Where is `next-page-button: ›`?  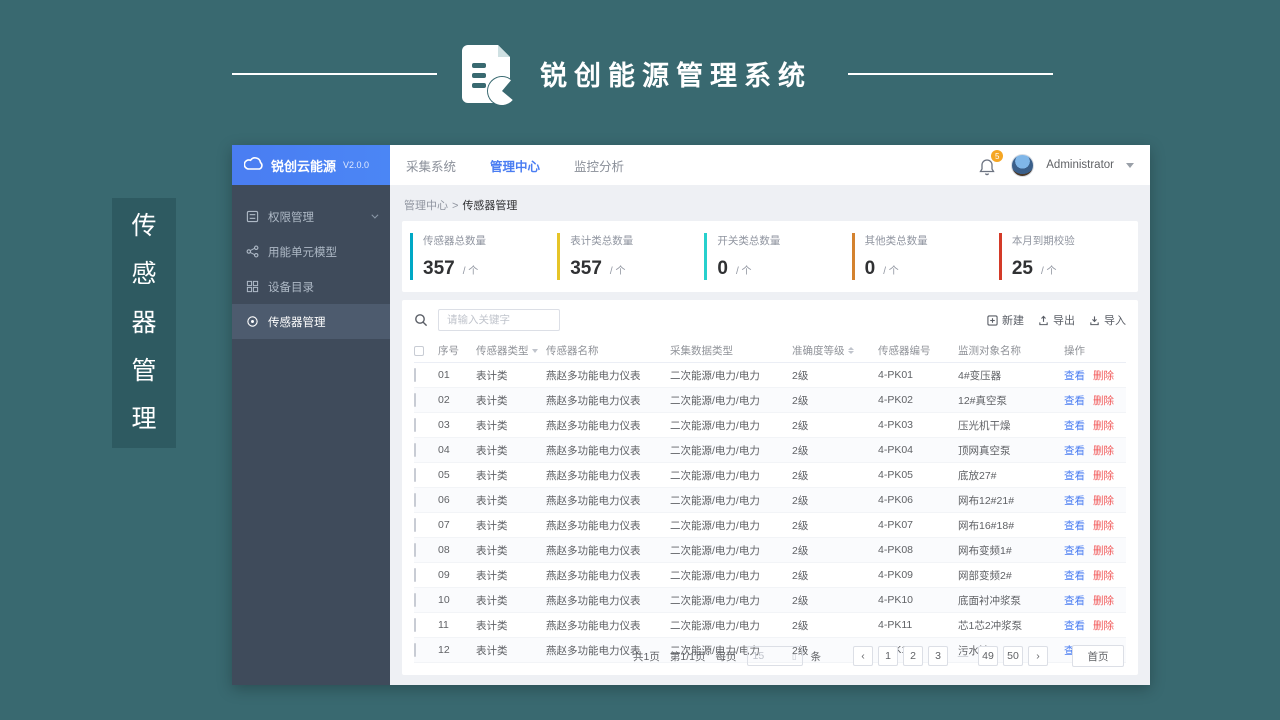 next-page-button: › is located at coordinates (1038, 656).